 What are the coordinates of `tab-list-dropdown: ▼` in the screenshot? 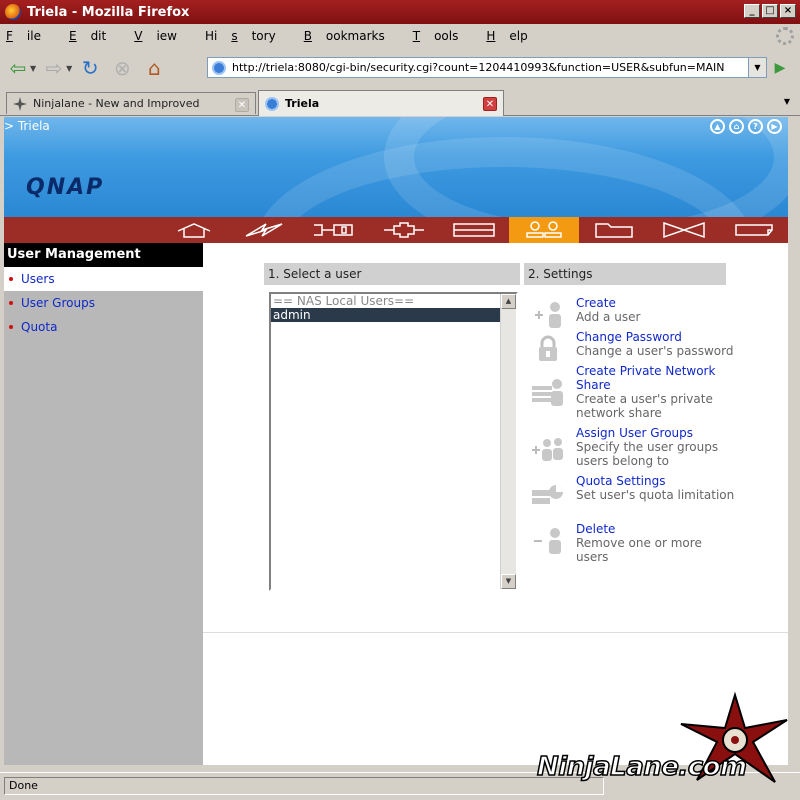 It's located at (787, 102).